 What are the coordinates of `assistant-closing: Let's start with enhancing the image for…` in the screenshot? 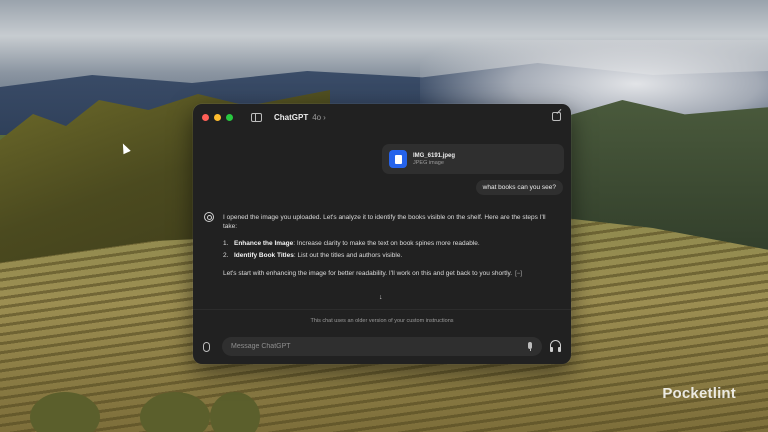 It's located at (392, 274).